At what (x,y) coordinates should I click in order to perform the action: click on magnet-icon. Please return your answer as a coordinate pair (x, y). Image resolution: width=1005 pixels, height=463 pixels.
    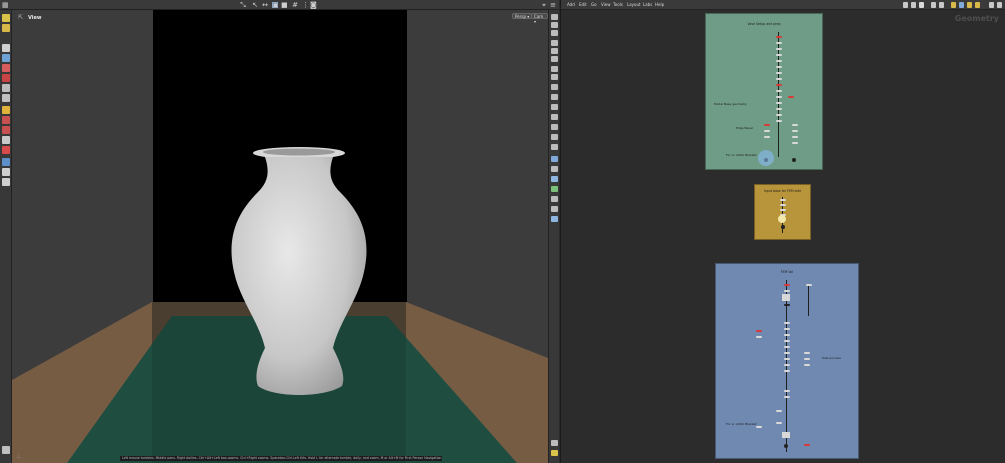
    Looking at the image, I should click on (6, 140).